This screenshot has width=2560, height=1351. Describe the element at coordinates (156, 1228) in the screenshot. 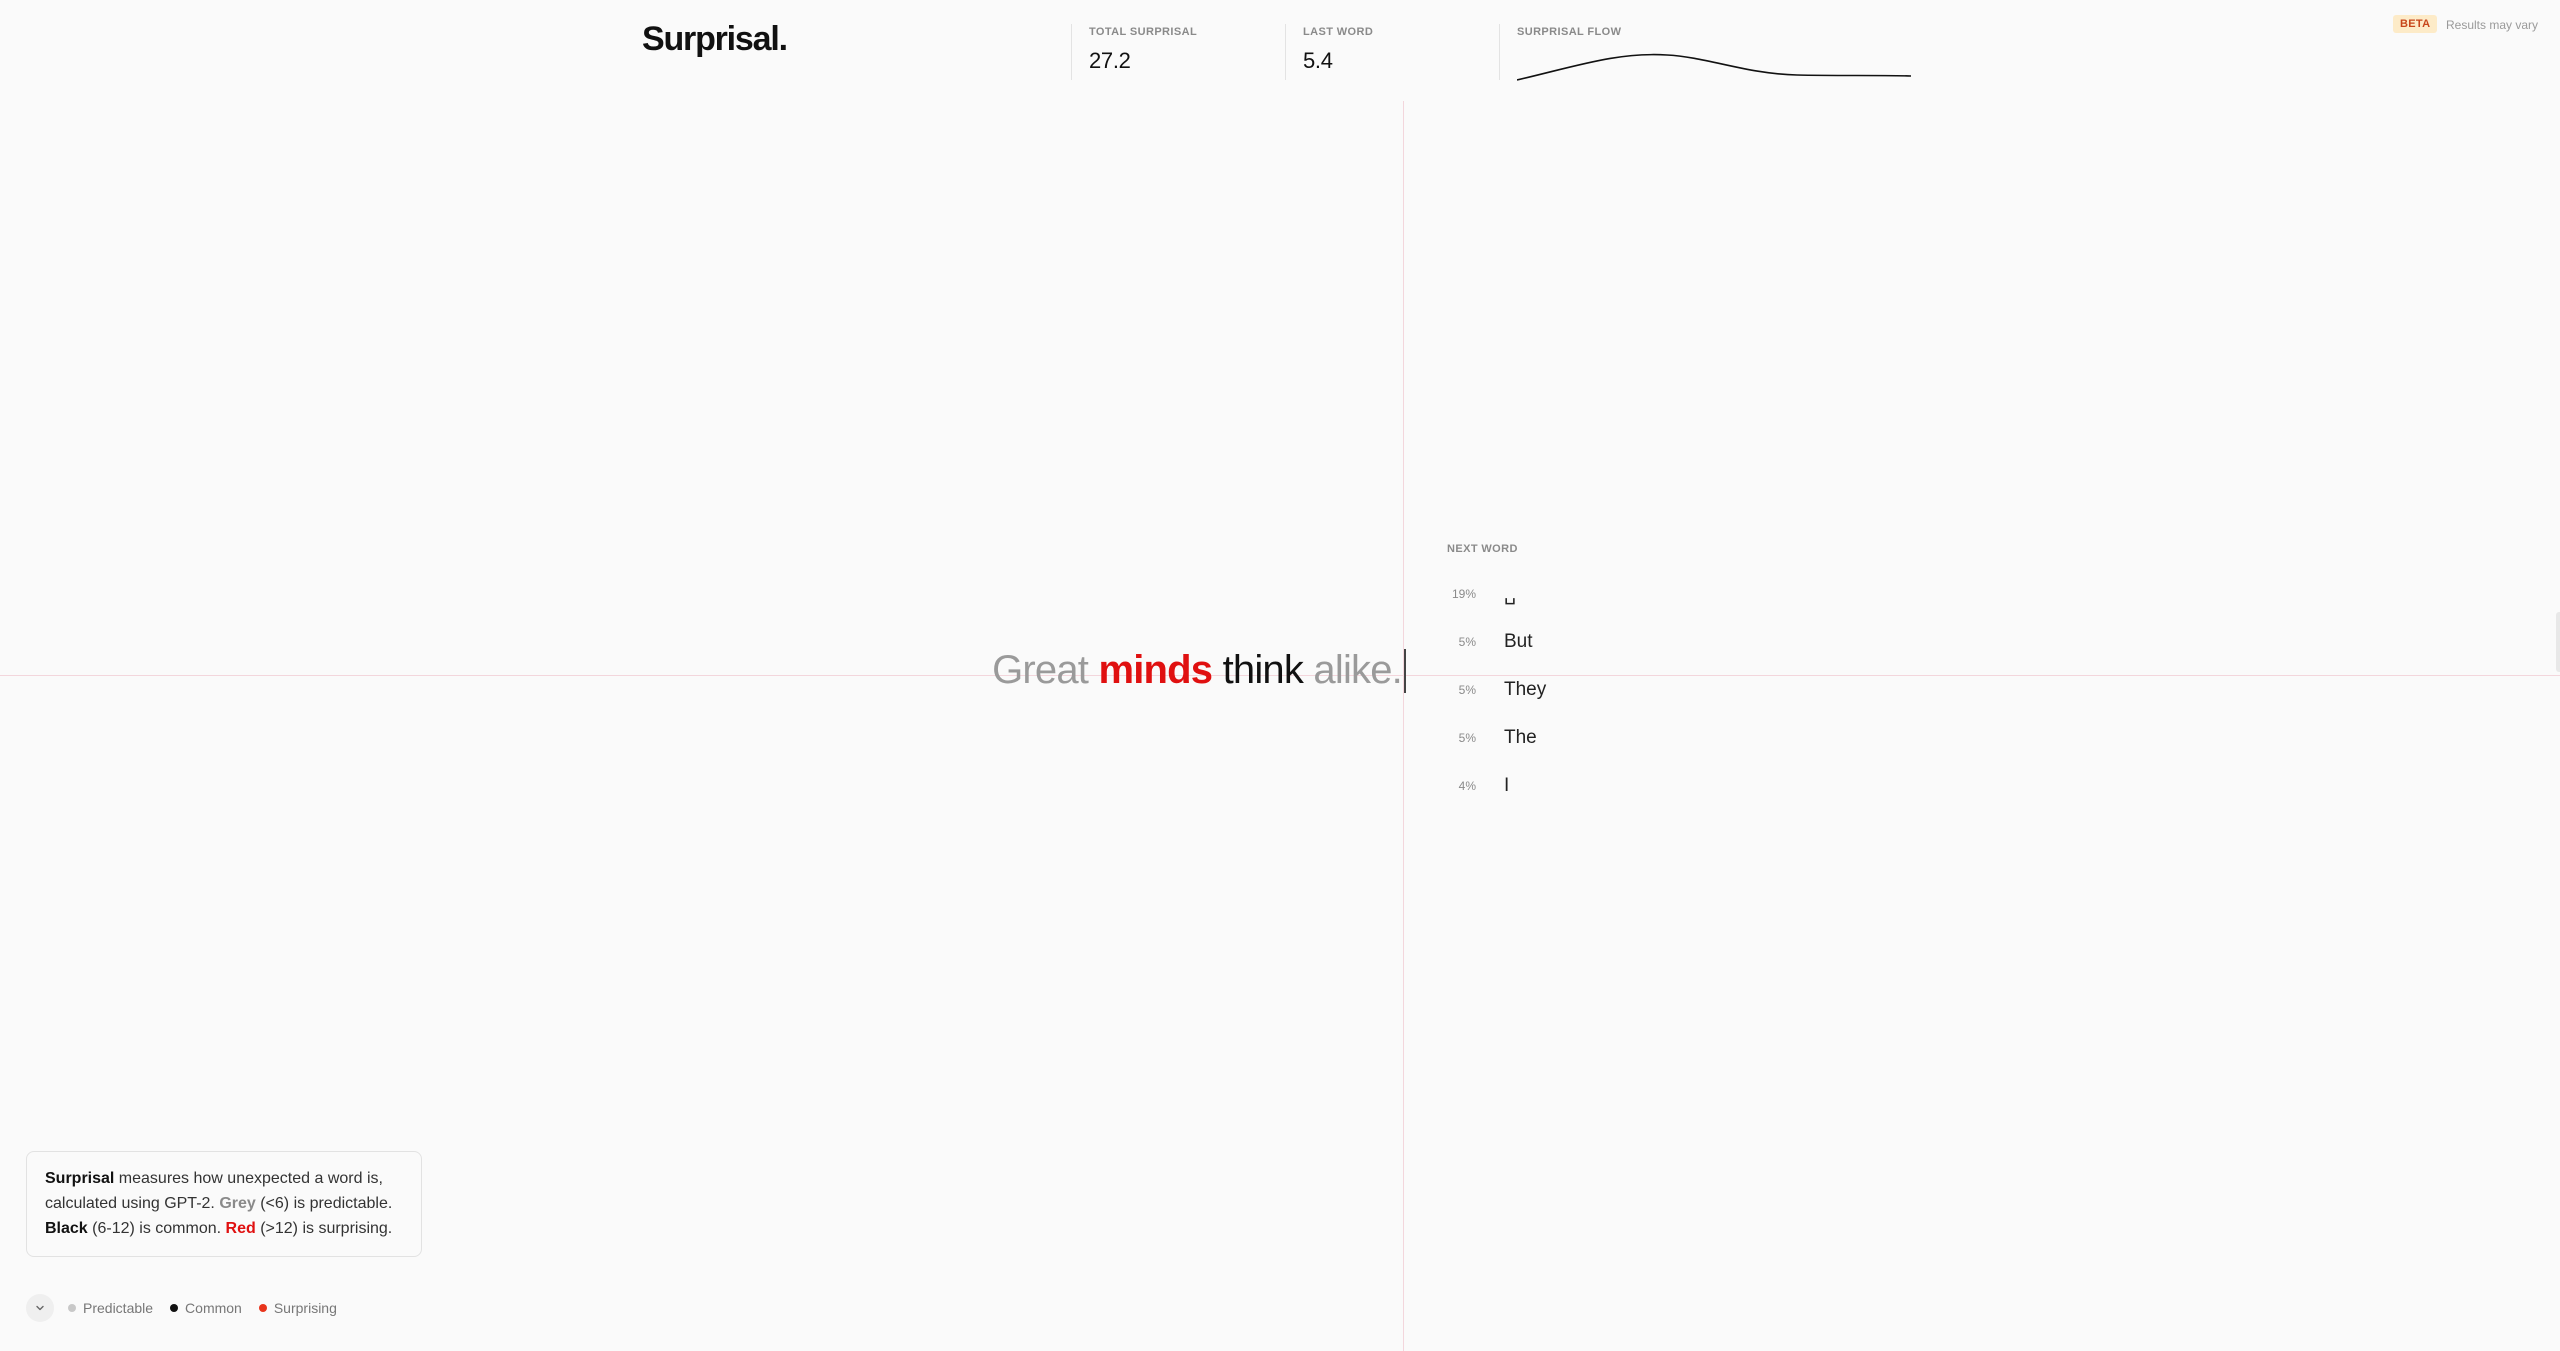

I see `info-text: (6-12) is common.` at that location.